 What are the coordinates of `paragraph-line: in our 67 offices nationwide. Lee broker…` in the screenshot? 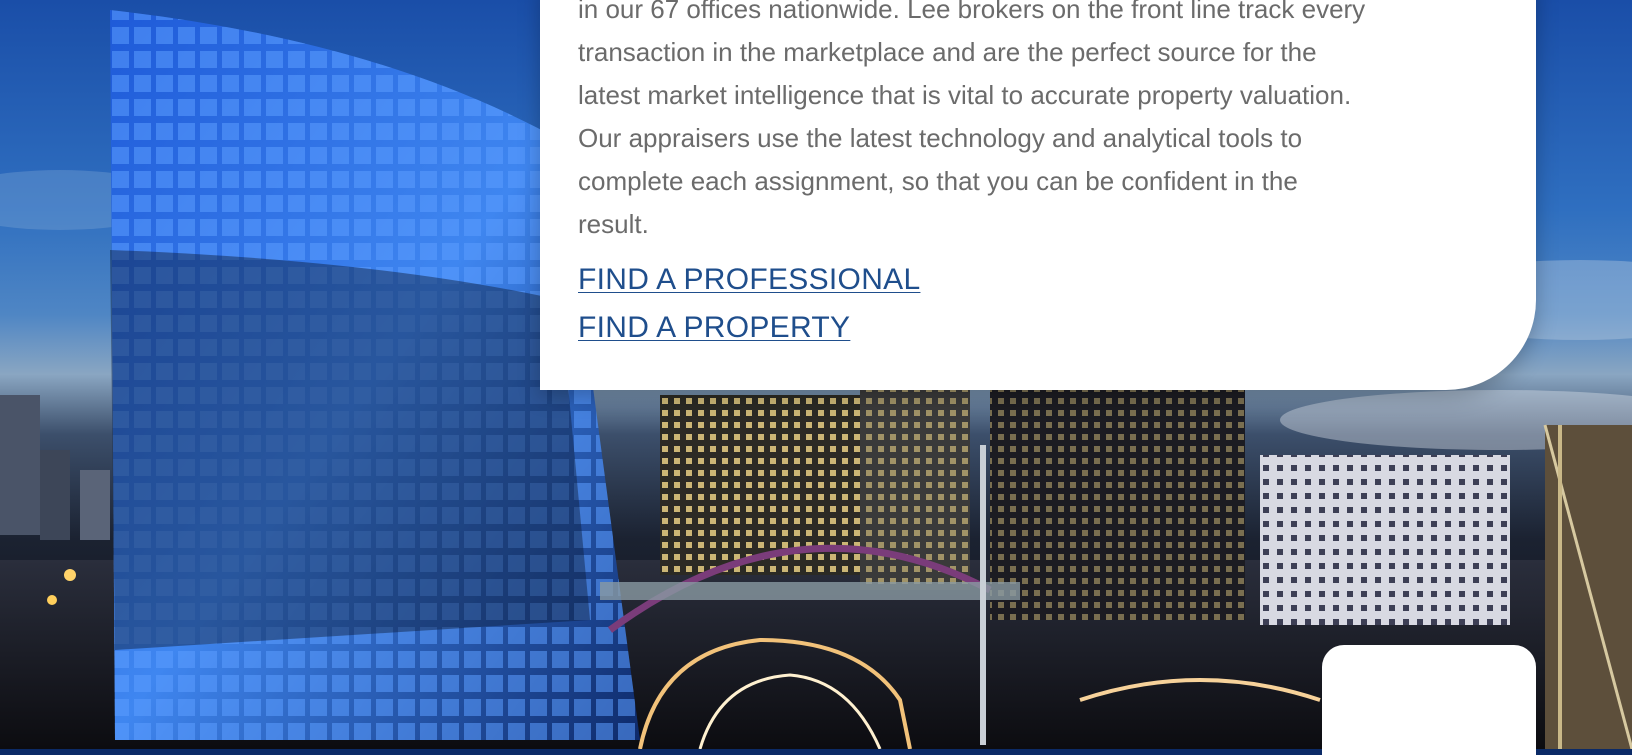 It's located at (972, 12).